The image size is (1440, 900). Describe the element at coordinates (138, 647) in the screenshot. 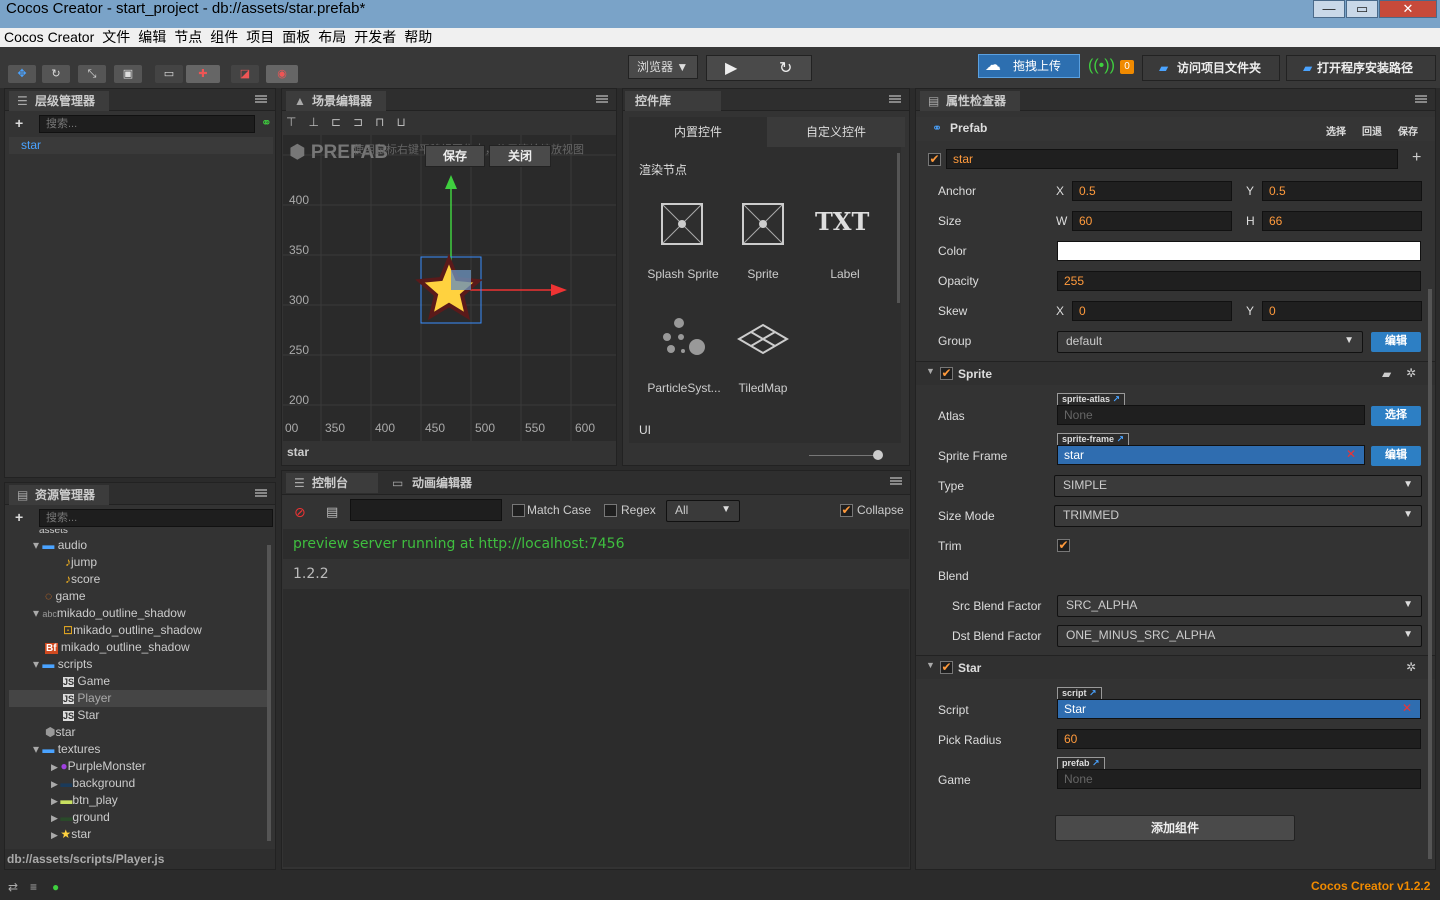

I see `tree-item: Bf mikado_outline_shadow` at that location.